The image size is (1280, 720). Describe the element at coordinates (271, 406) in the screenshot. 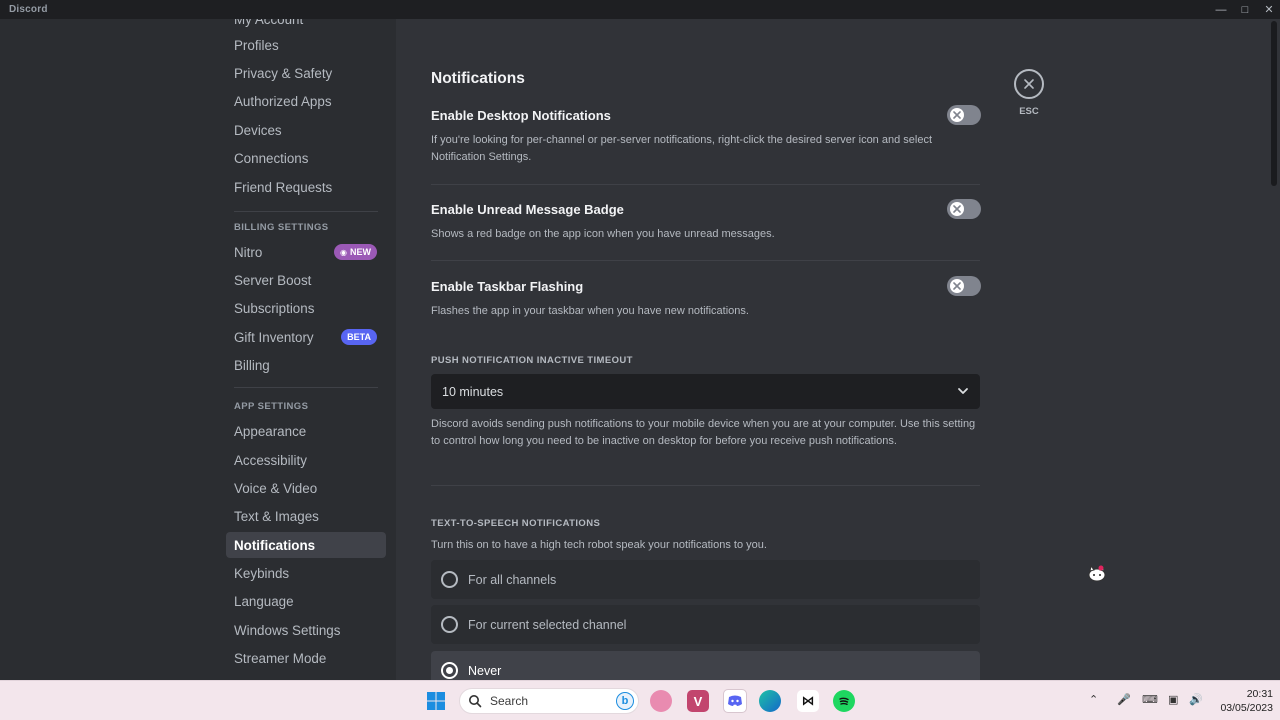

I see `app-settings-header: APP SETTINGS` at that location.